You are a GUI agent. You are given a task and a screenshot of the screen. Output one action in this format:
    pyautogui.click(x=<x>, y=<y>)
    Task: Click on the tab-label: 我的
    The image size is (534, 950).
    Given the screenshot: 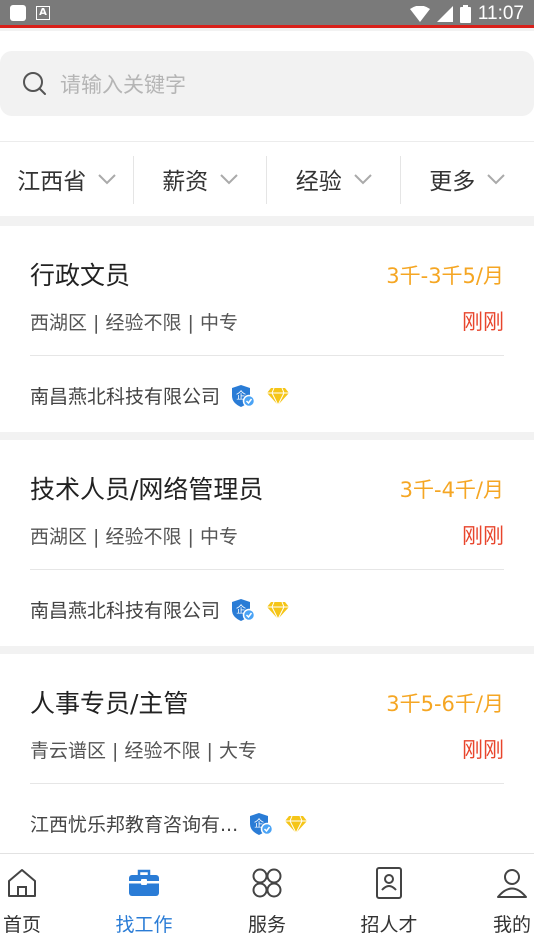 What is the action you would take?
    pyautogui.click(x=511, y=925)
    